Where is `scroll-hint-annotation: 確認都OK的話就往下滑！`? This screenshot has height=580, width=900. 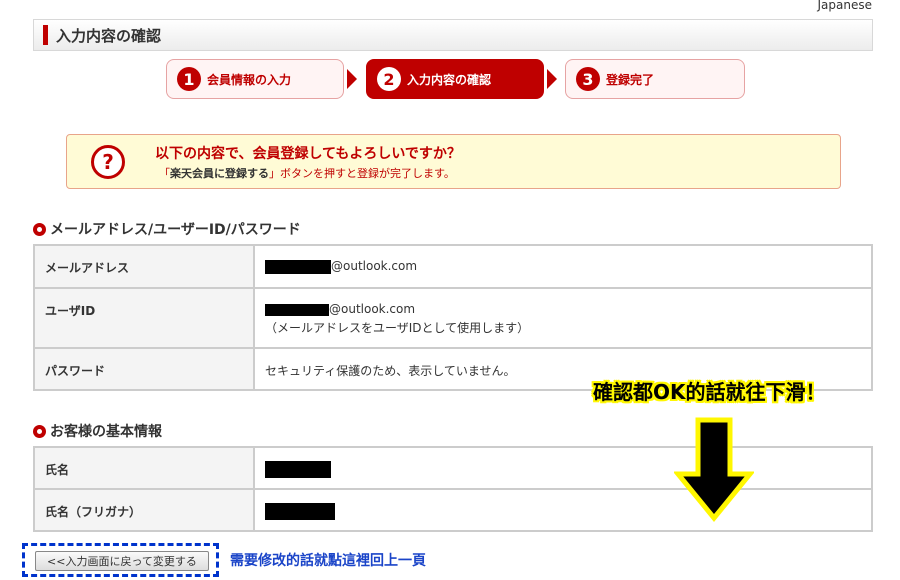
scroll-hint-annotation: 確認都OK的話就往下滑！ is located at coordinates (709, 392).